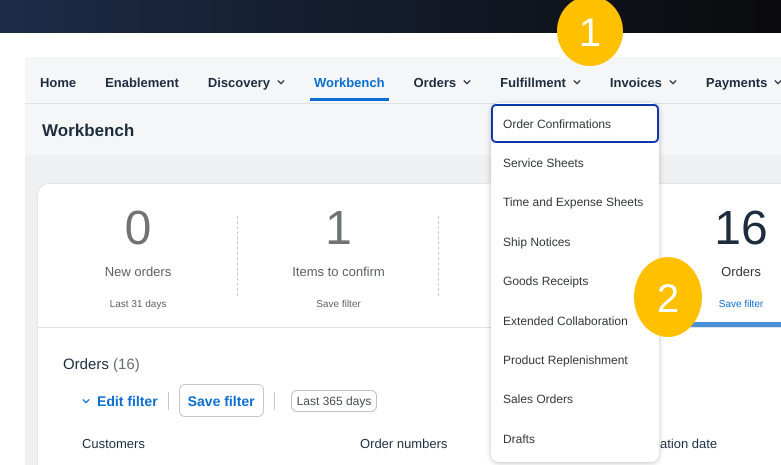 The height and width of the screenshot is (465, 781). I want to click on menu-item: Service Sheets, so click(540, 163).